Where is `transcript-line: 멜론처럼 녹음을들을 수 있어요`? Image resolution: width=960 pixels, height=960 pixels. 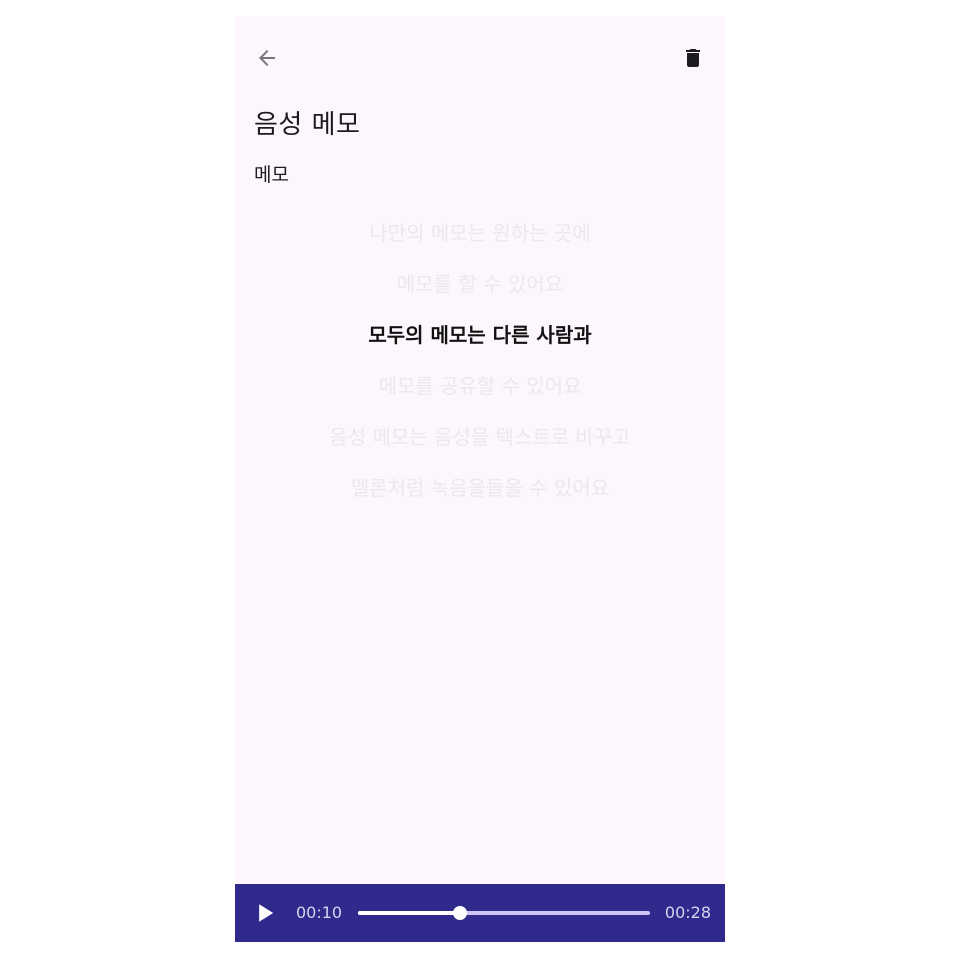 transcript-line: 멜론처럼 녹음을들을 수 있어요 is located at coordinates (480, 488).